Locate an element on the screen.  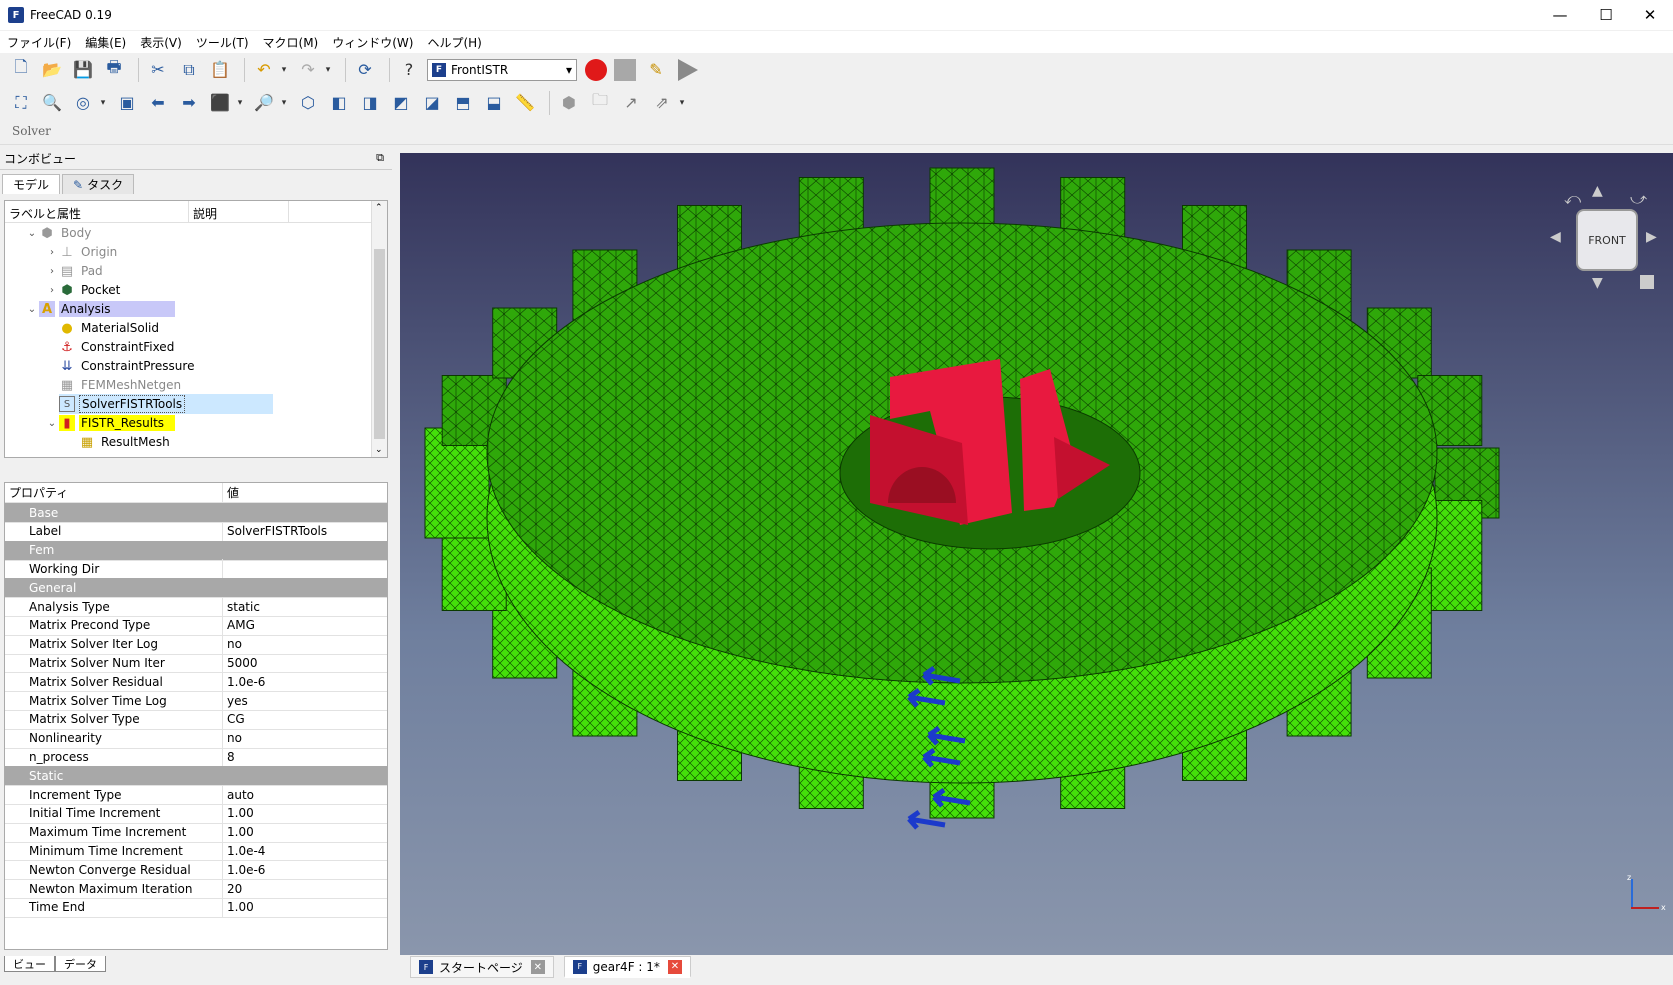
menu-file: ファイル(F) is located at coordinates (39, 42).